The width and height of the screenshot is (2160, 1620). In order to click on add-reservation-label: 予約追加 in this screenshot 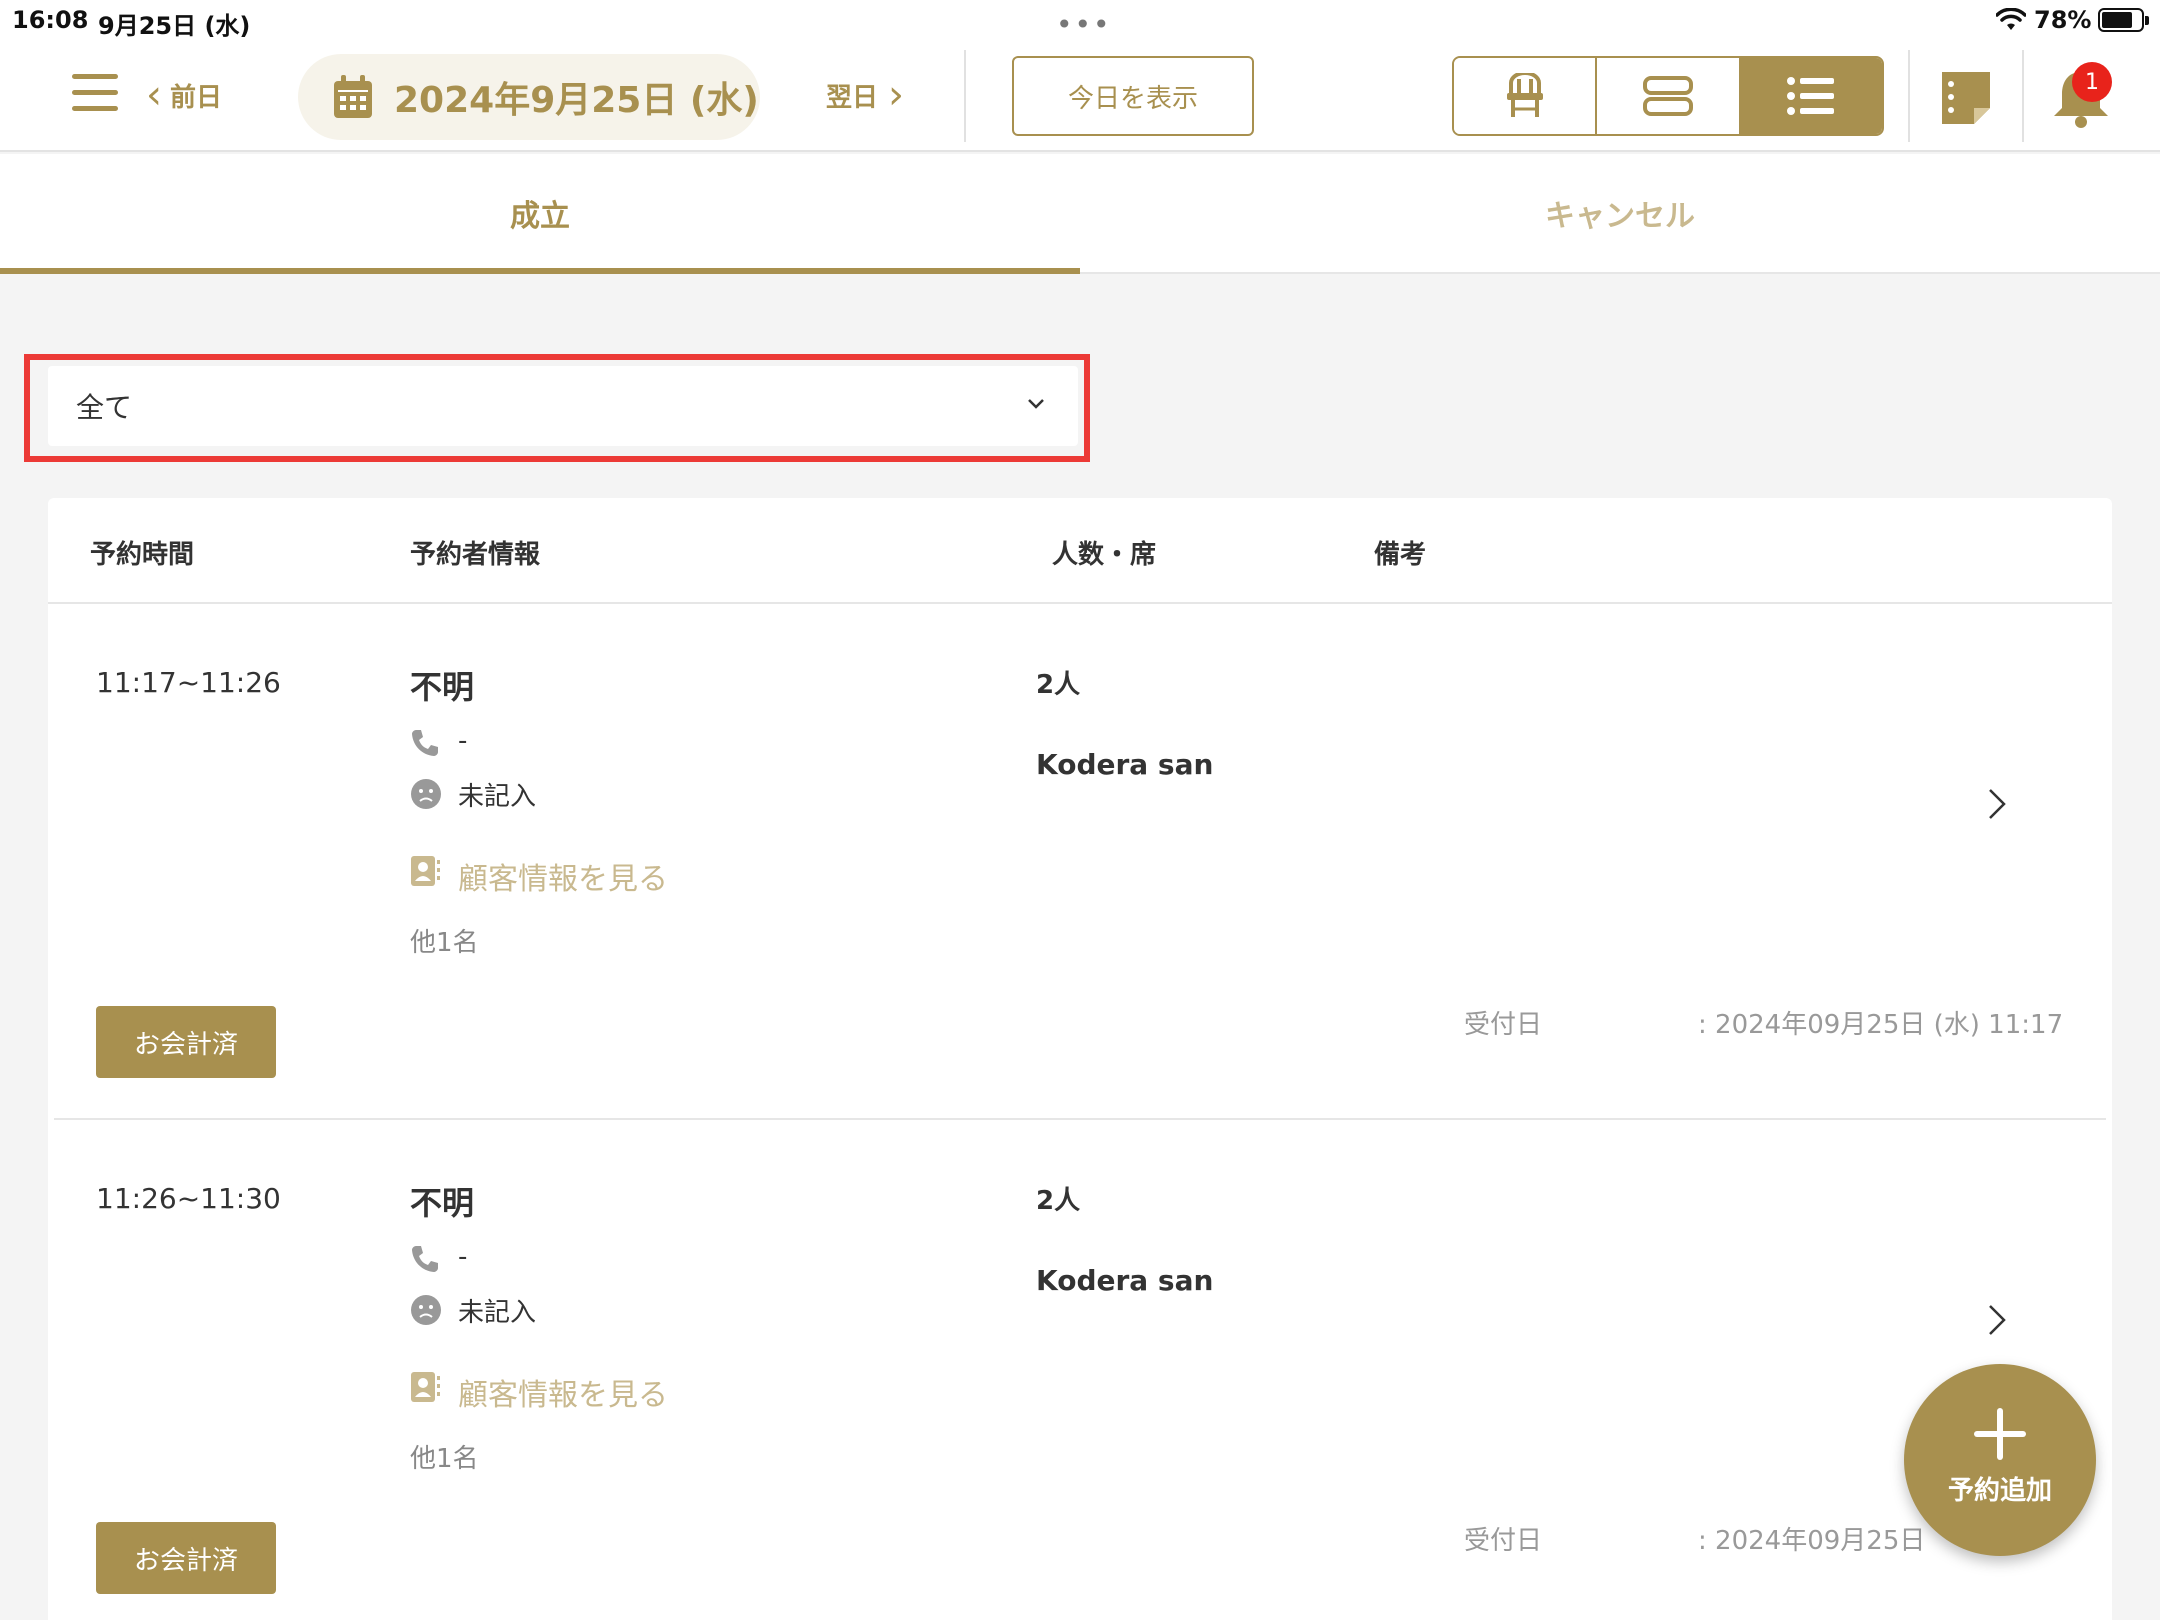, I will do `click(1999, 1490)`.